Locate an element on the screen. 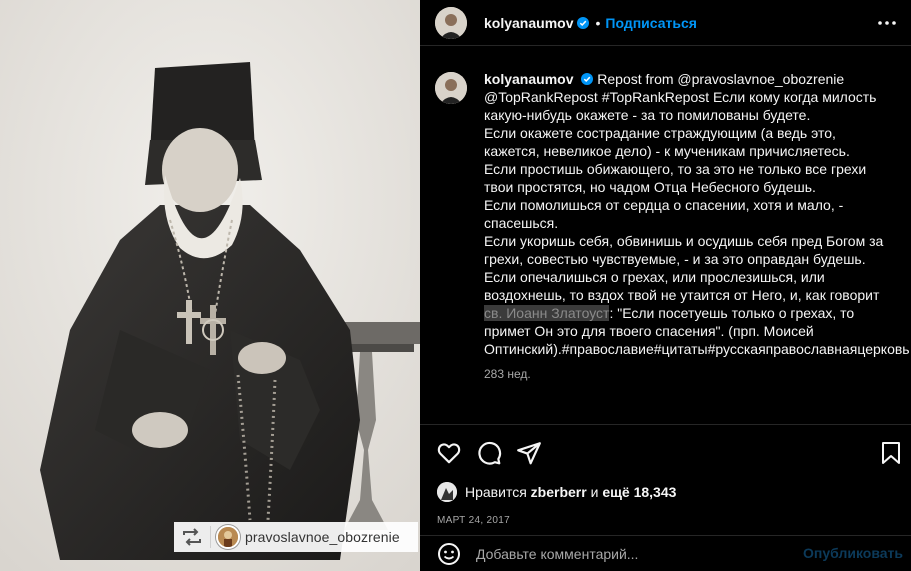 This screenshot has height=571, width=911. comment-divider is located at coordinates (665, 535).